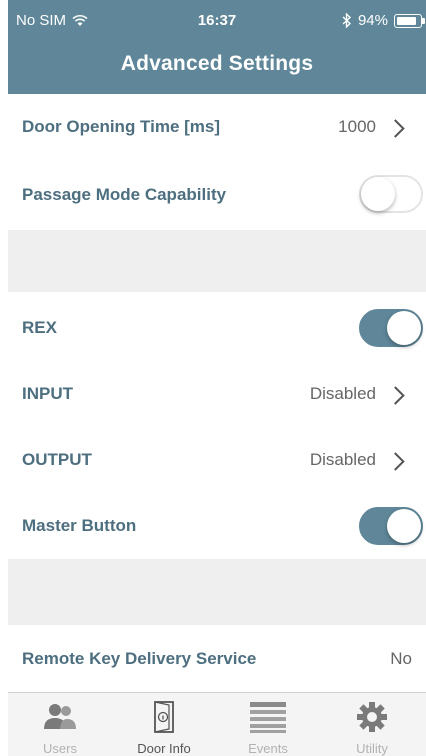 This screenshot has height=756, width=426. I want to click on bluetooth-icon, so click(346, 20).